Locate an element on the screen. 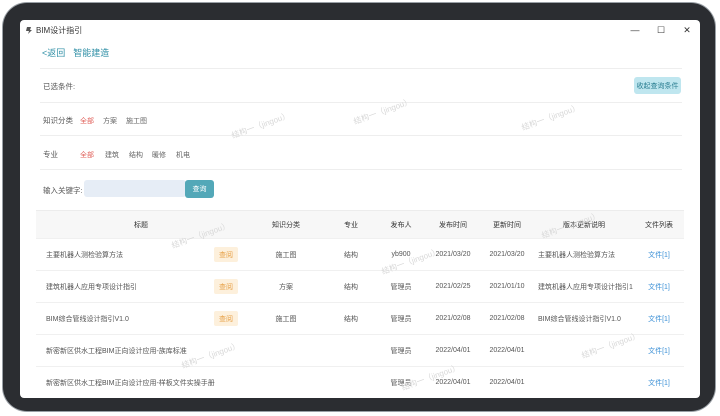 The width and height of the screenshot is (720, 416). row-title: BIM综合管线设计指引V1.0 is located at coordinates (87, 319).